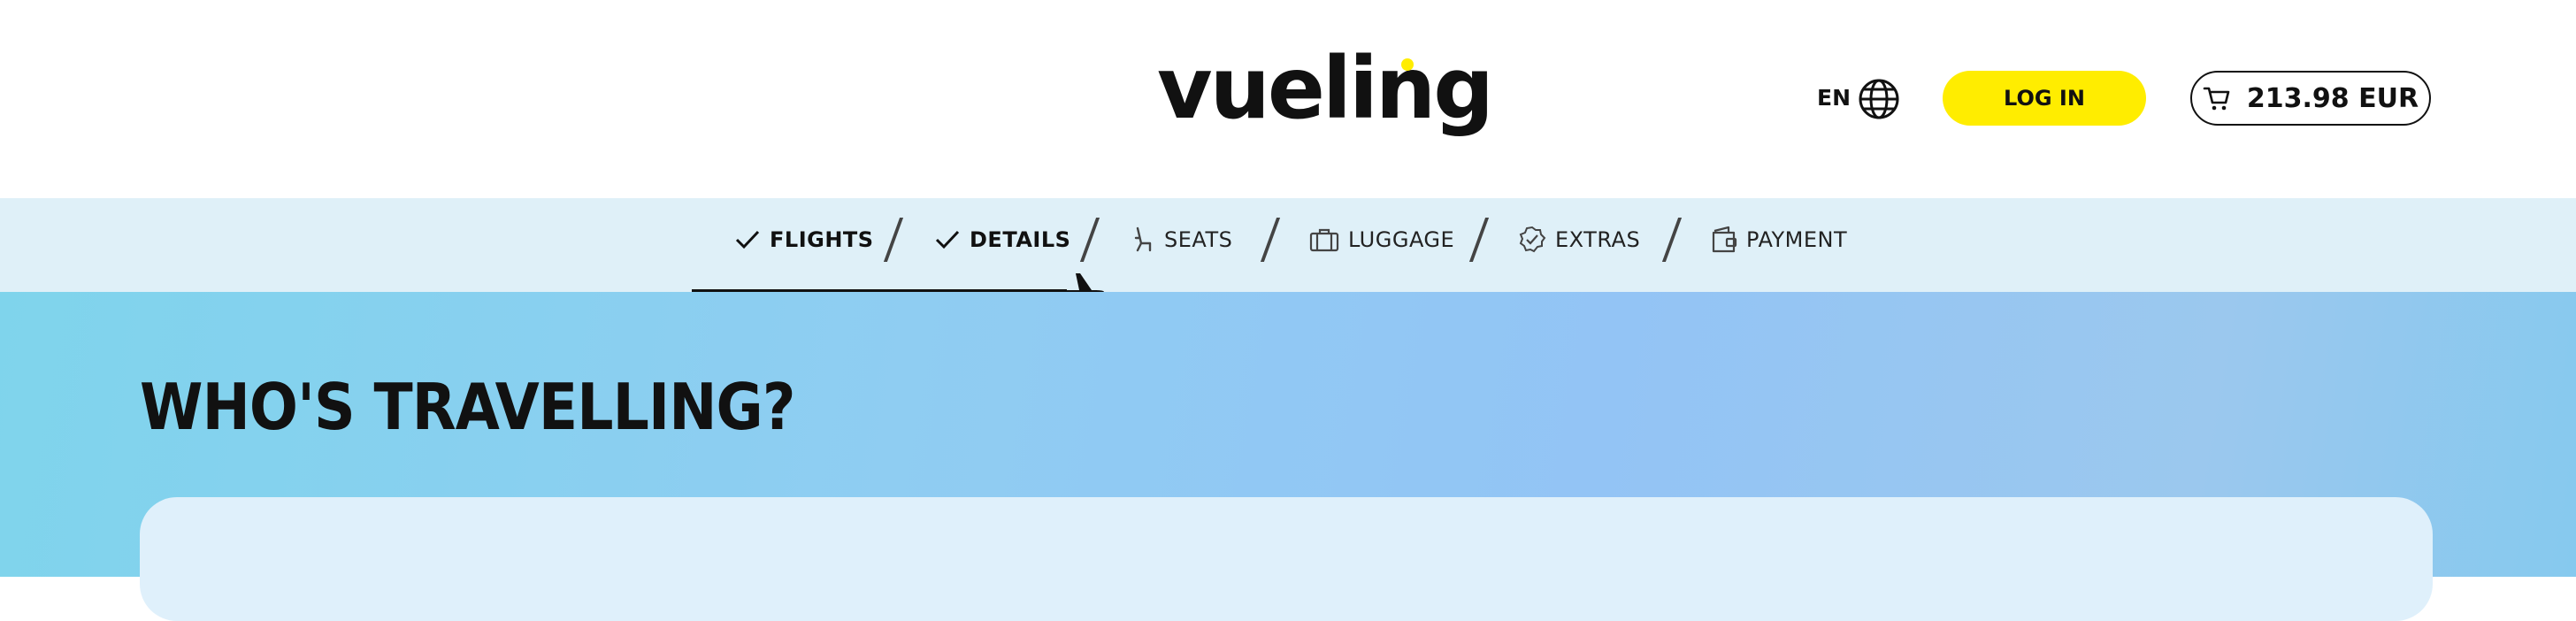 Image resolution: width=2576 pixels, height=621 pixels. I want to click on seat-icon, so click(1143, 239).